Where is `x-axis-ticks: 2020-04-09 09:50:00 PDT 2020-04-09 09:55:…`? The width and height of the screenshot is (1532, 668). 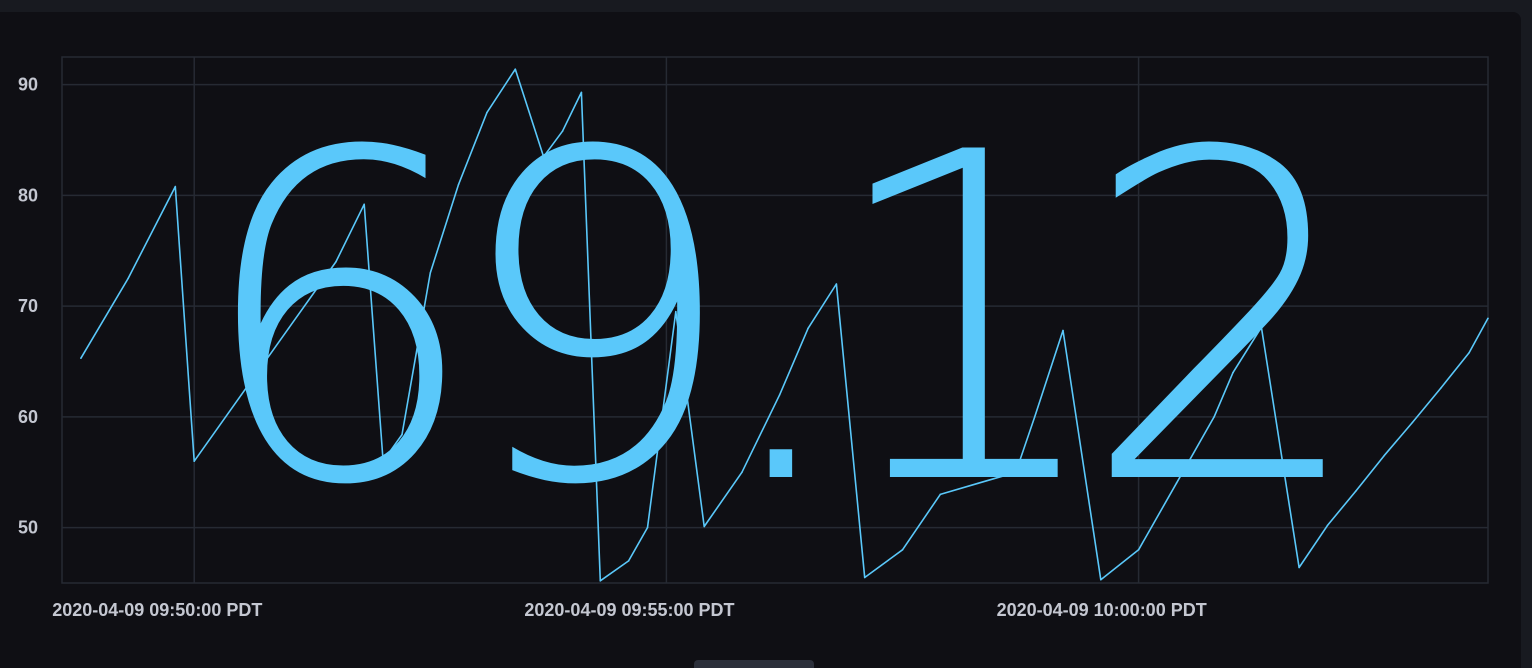
x-axis-ticks: 2020-04-09 09:50:00 PDT 2020-04-09 09:55:… is located at coordinates (629, 610).